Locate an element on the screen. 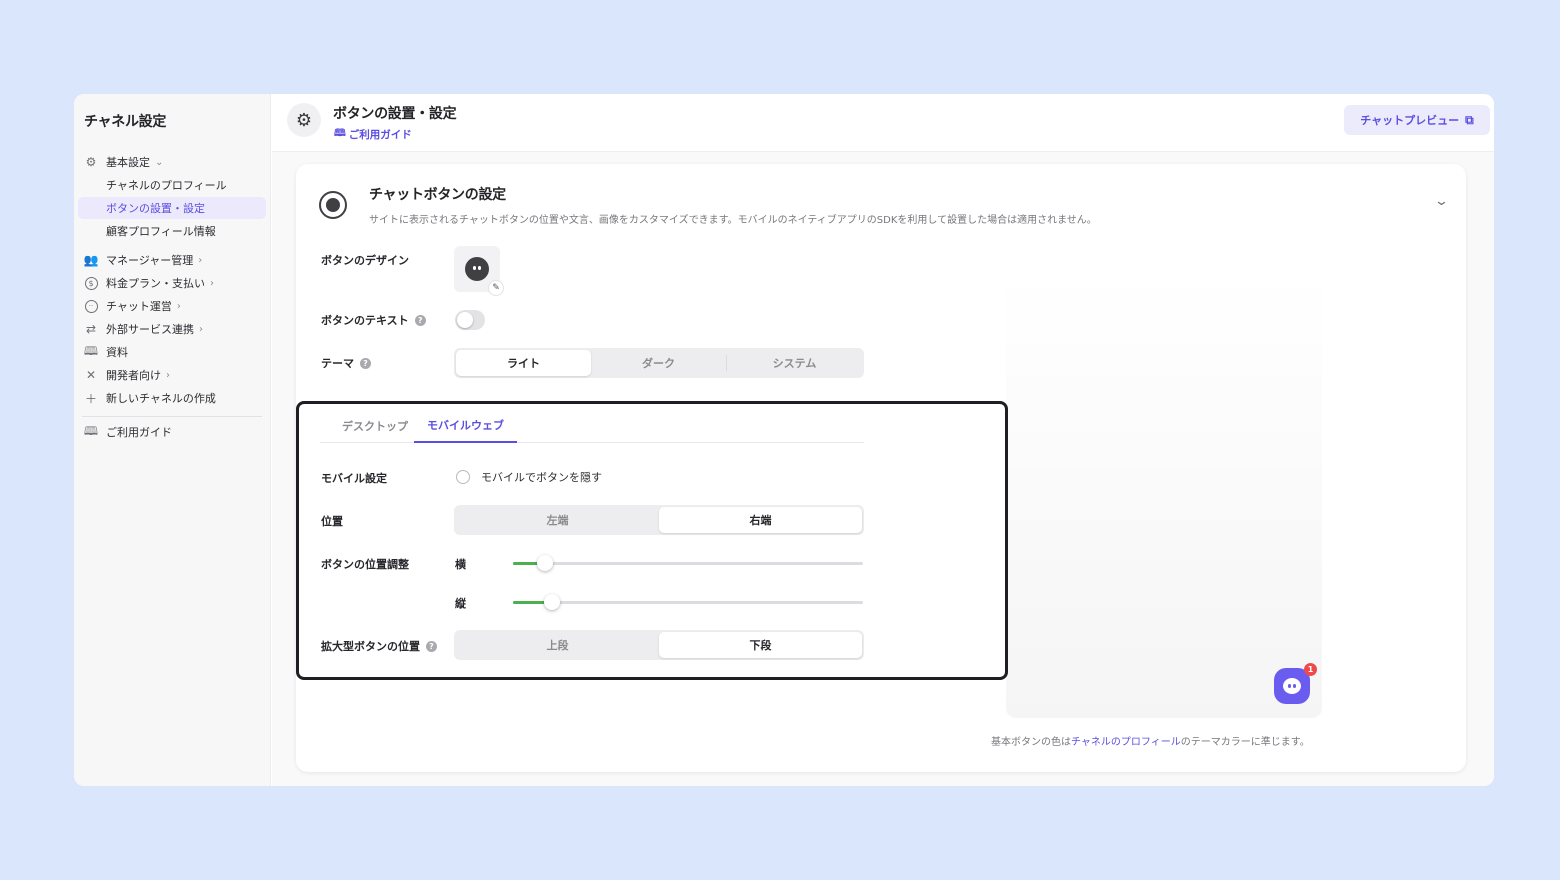 This screenshot has width=1560, height=880. sidebar-item-label: 開発者向け is located at coordinates (133, 375).